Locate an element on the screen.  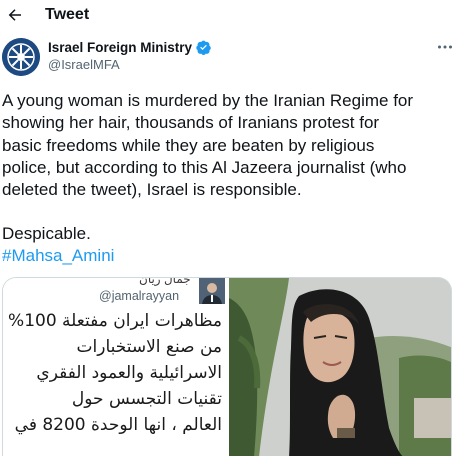
more-options-button is located at coordinates (445, 47).